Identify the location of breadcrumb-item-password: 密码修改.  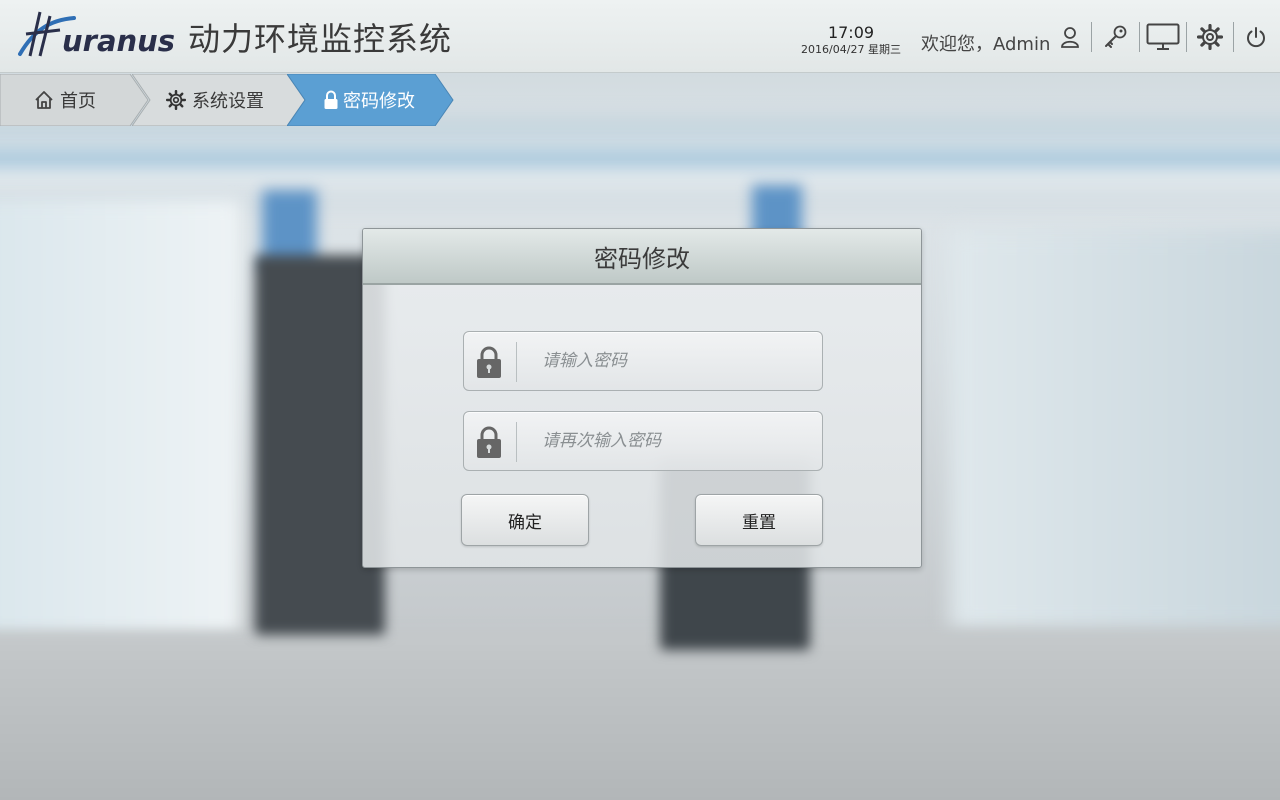
(372, 100).